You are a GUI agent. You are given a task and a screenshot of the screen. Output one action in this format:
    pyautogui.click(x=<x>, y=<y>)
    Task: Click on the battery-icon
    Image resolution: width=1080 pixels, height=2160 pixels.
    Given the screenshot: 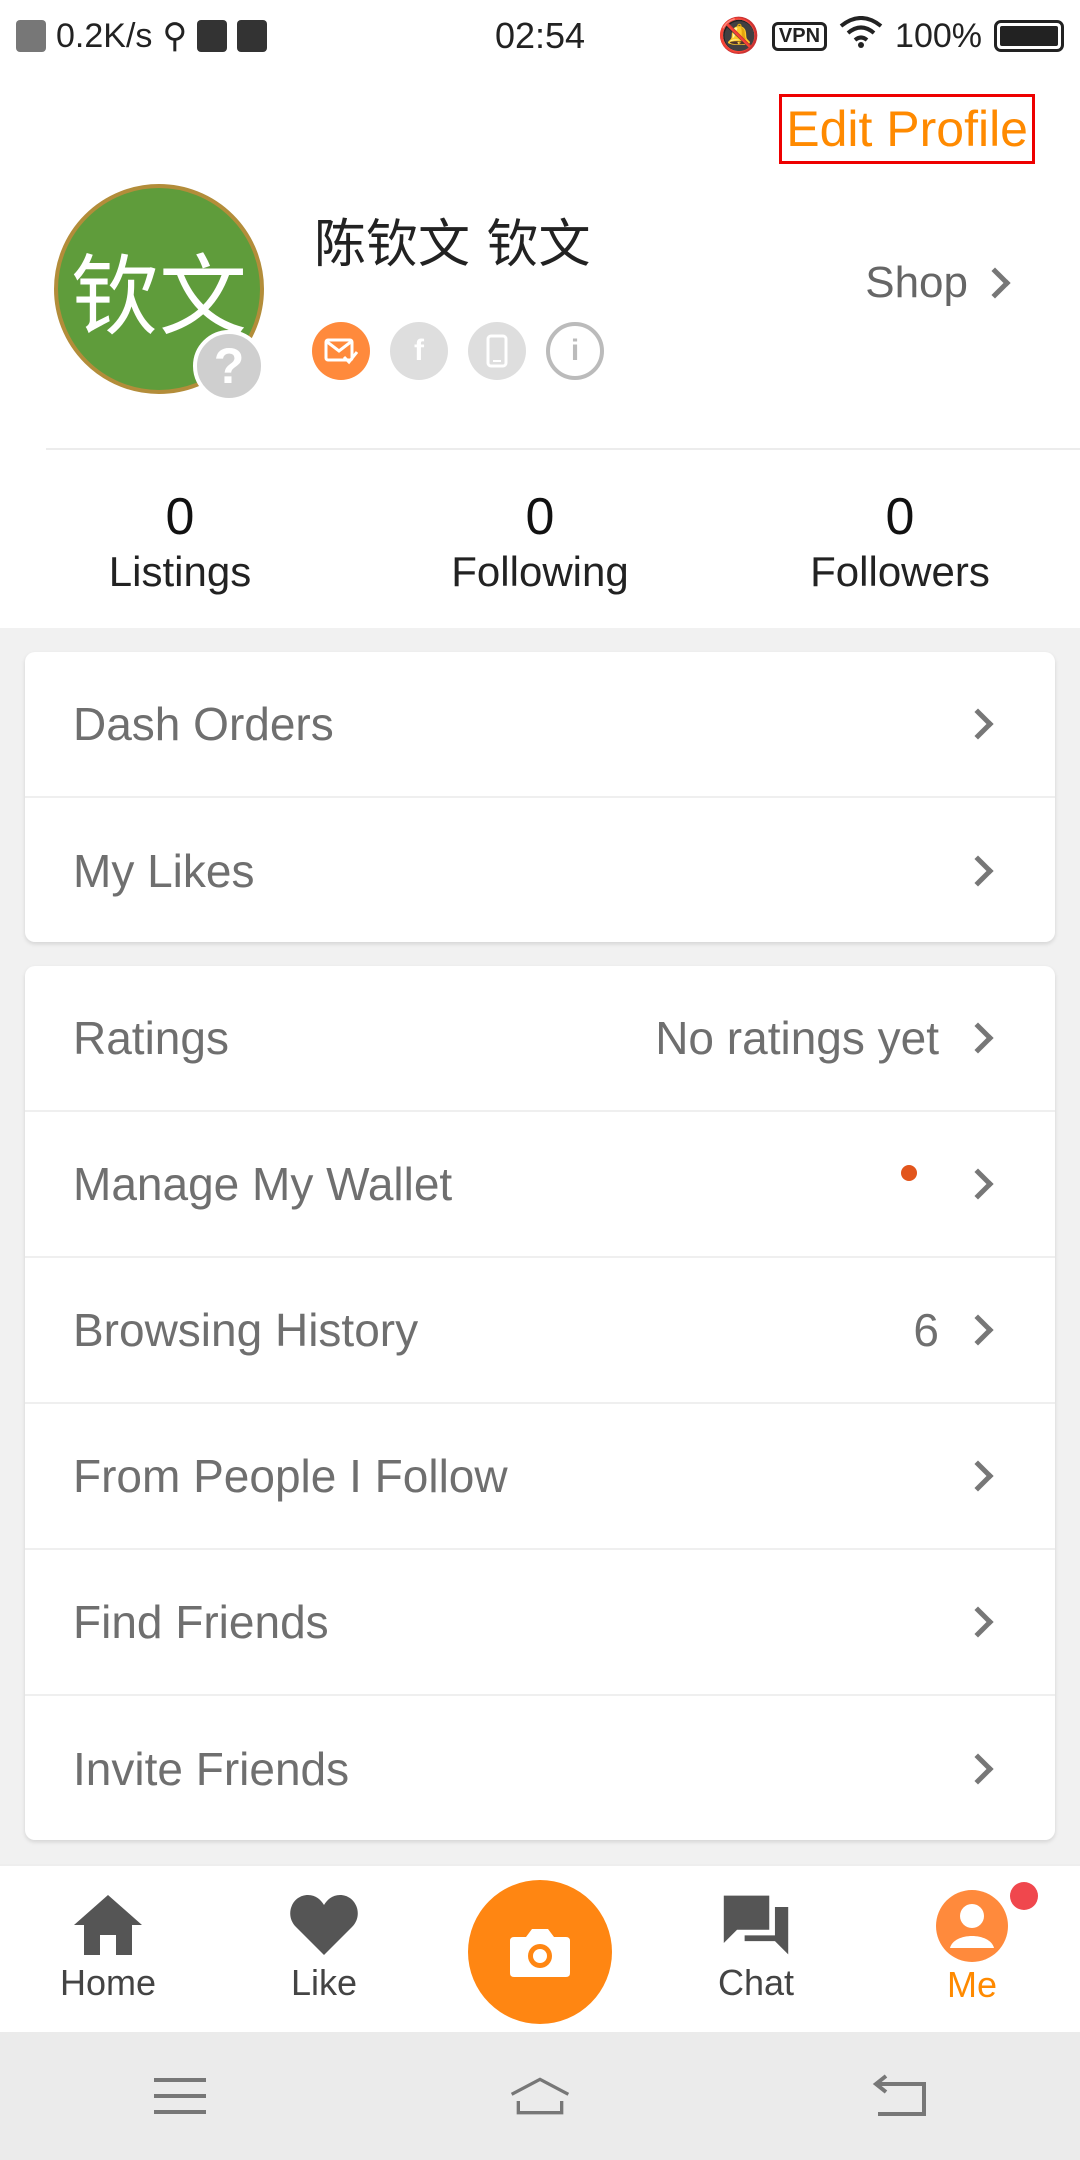 What is the action you would take?
    pyautogui.click(x=1029, y=36)
    